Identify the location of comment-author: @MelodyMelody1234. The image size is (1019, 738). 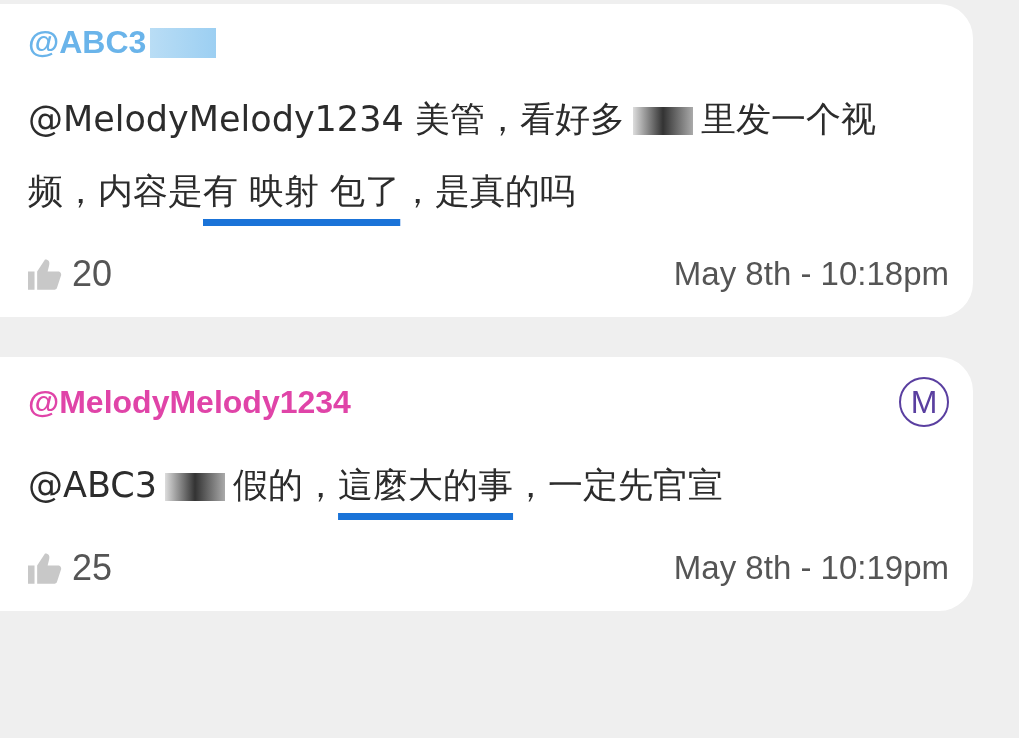
(189, 402).